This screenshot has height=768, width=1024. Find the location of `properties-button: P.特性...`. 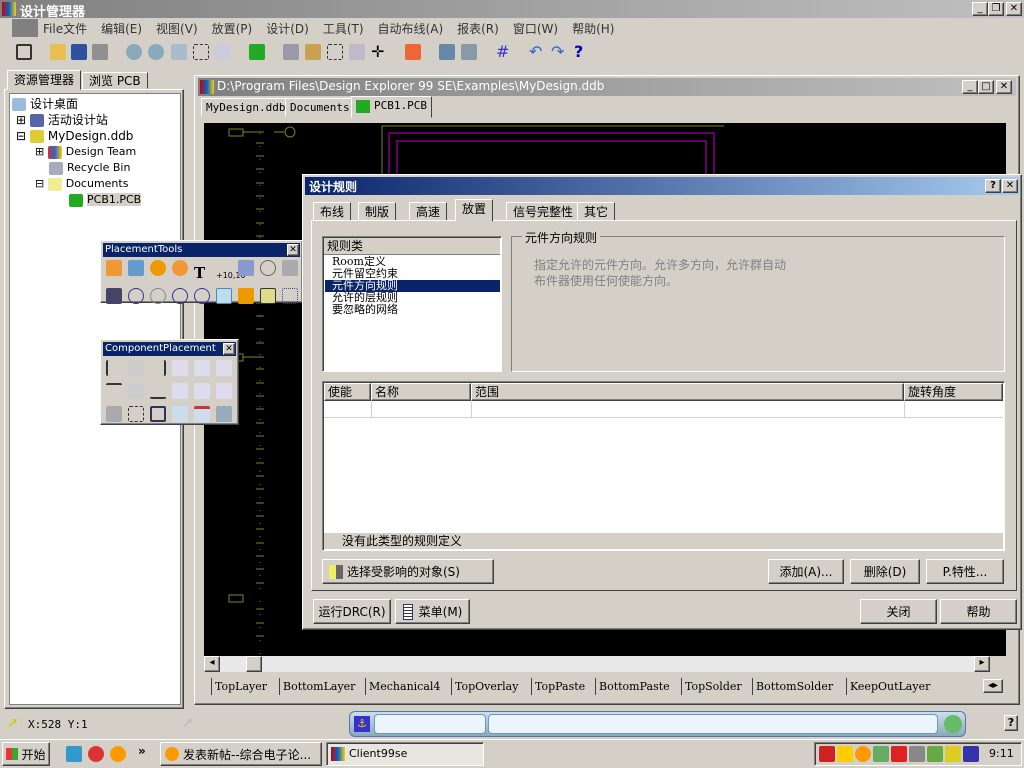

properties-button: P.特性... is located at coordinates (965, 571).